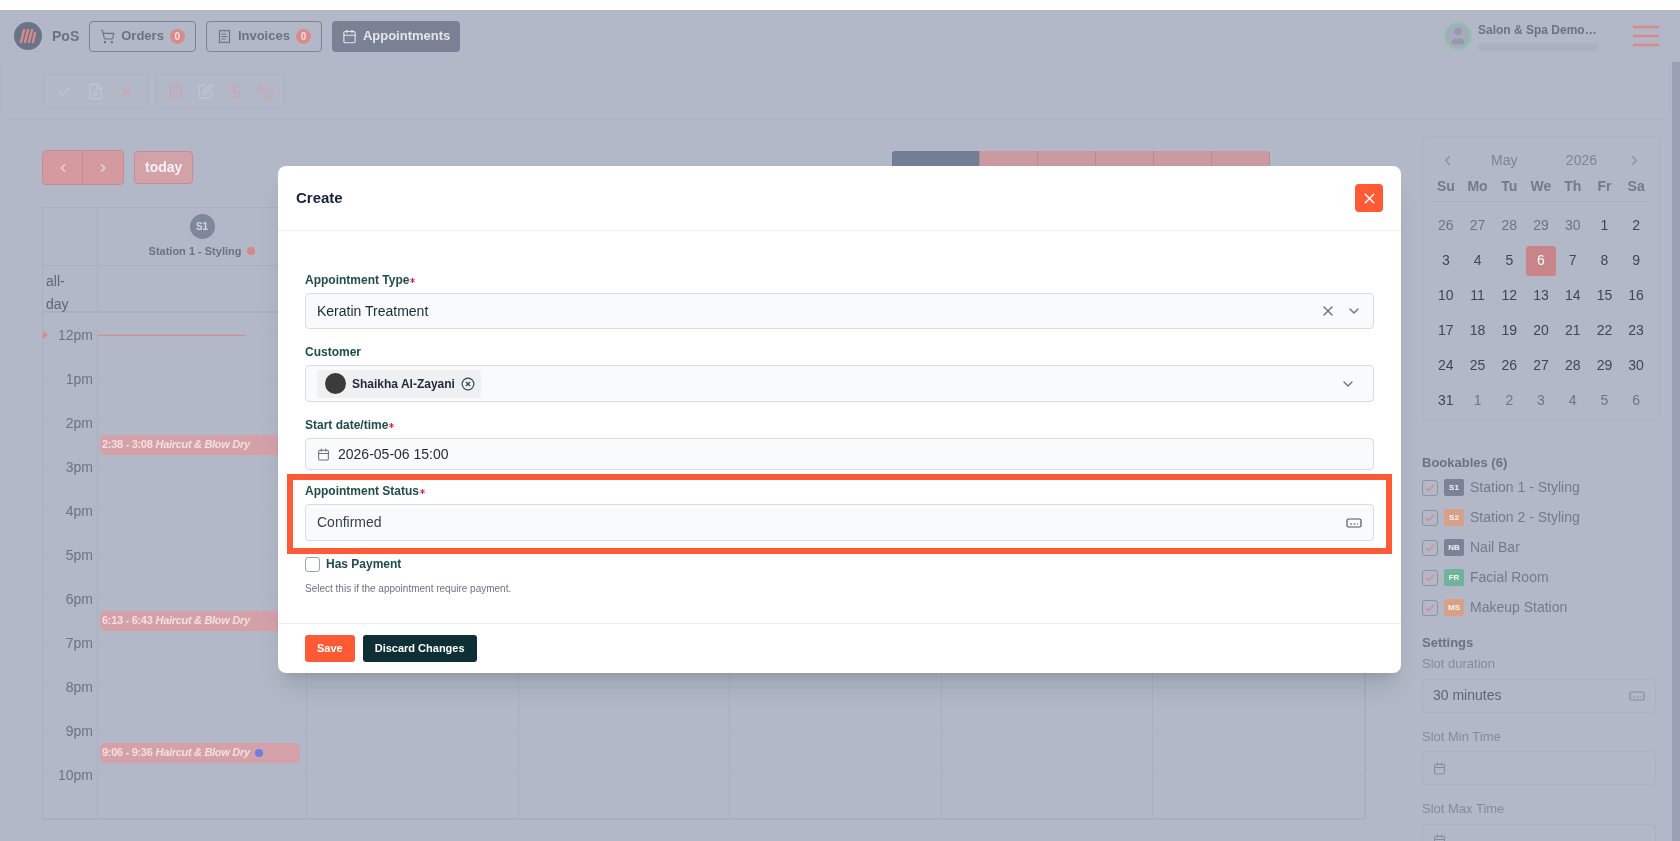  Describe the element at coordinates (1676, 451) in the screenshot. I see `scrollbar` at that location.